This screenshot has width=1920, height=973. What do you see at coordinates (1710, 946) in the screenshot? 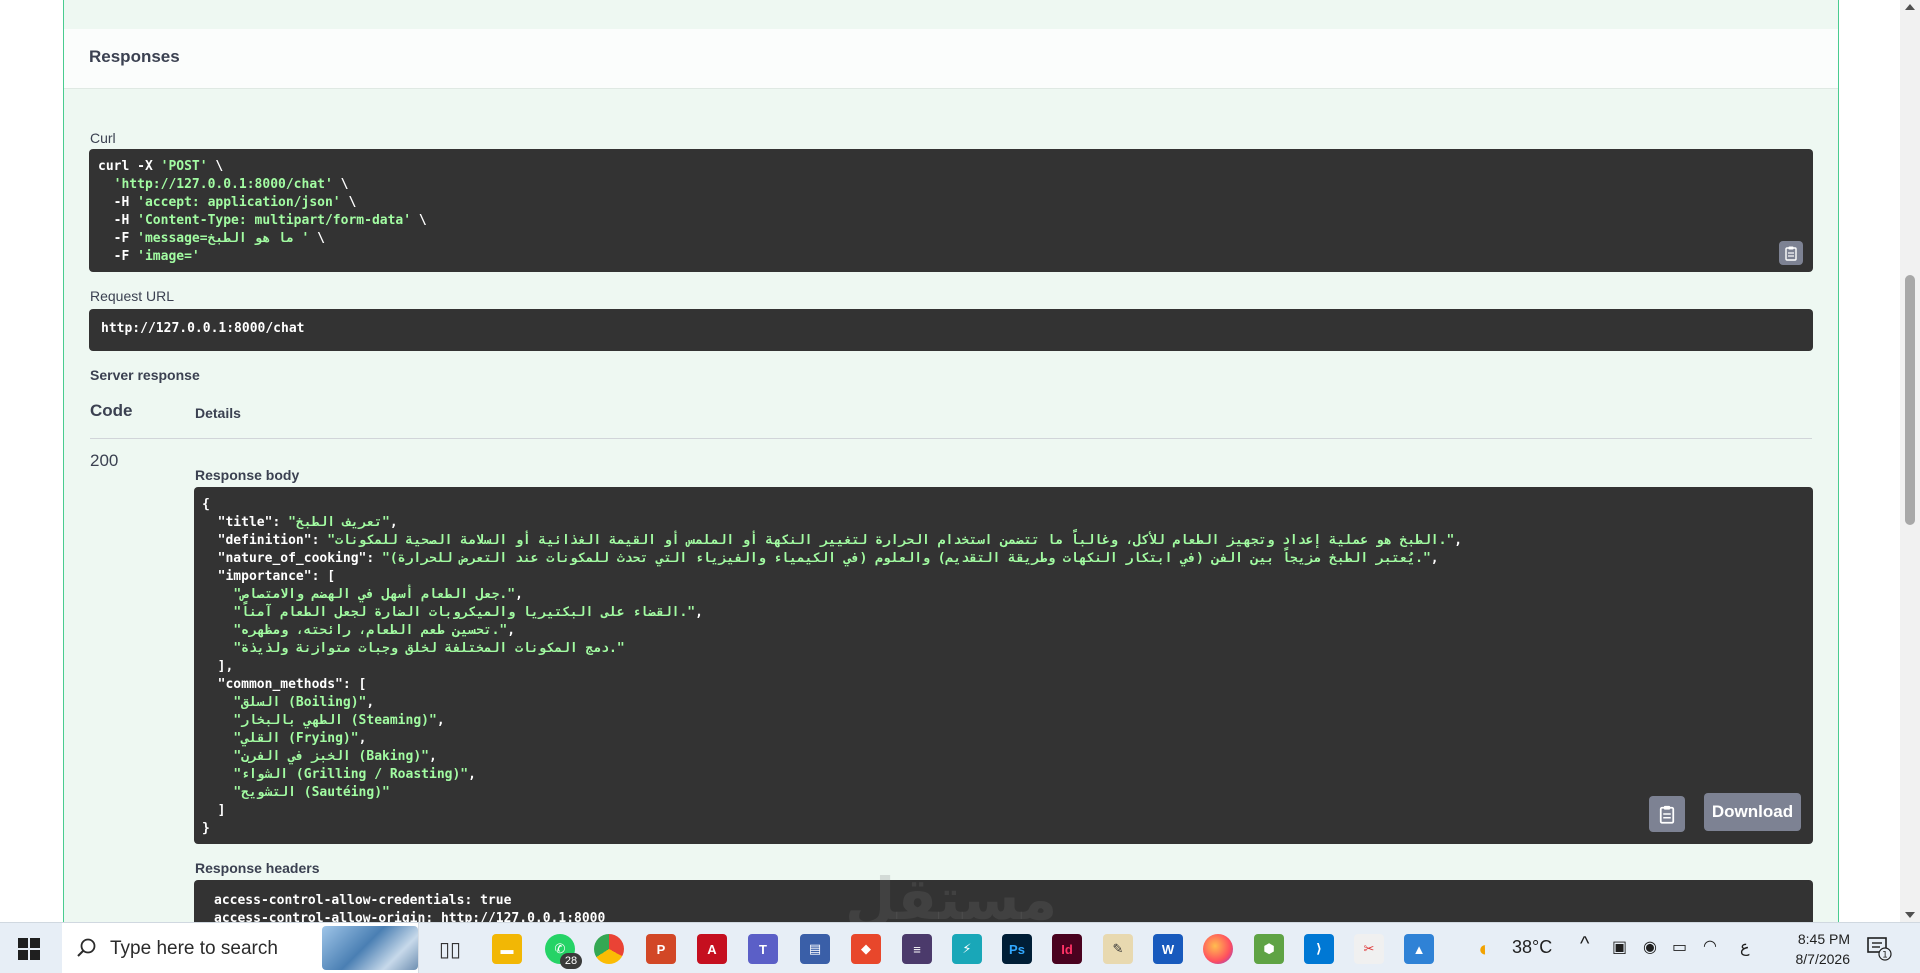
I see `wifi-icon: ◠` at bounding box center [1710, 946].